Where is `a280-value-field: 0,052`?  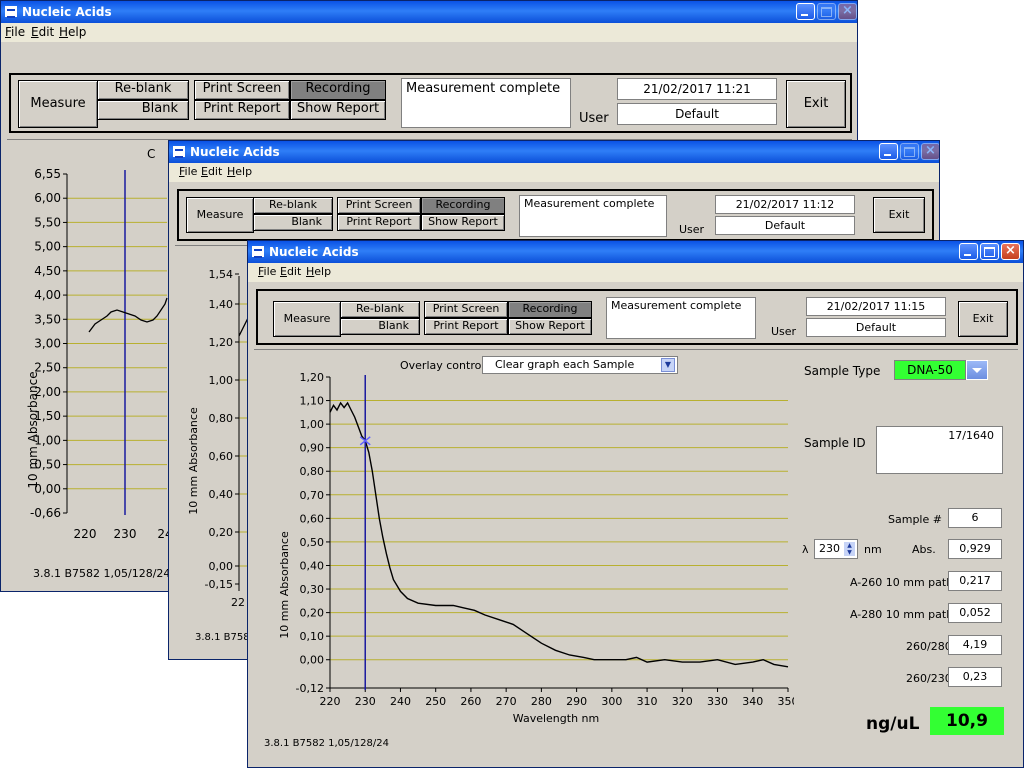
a280-value-field: 0,052 is located at coordinates (975, 613).